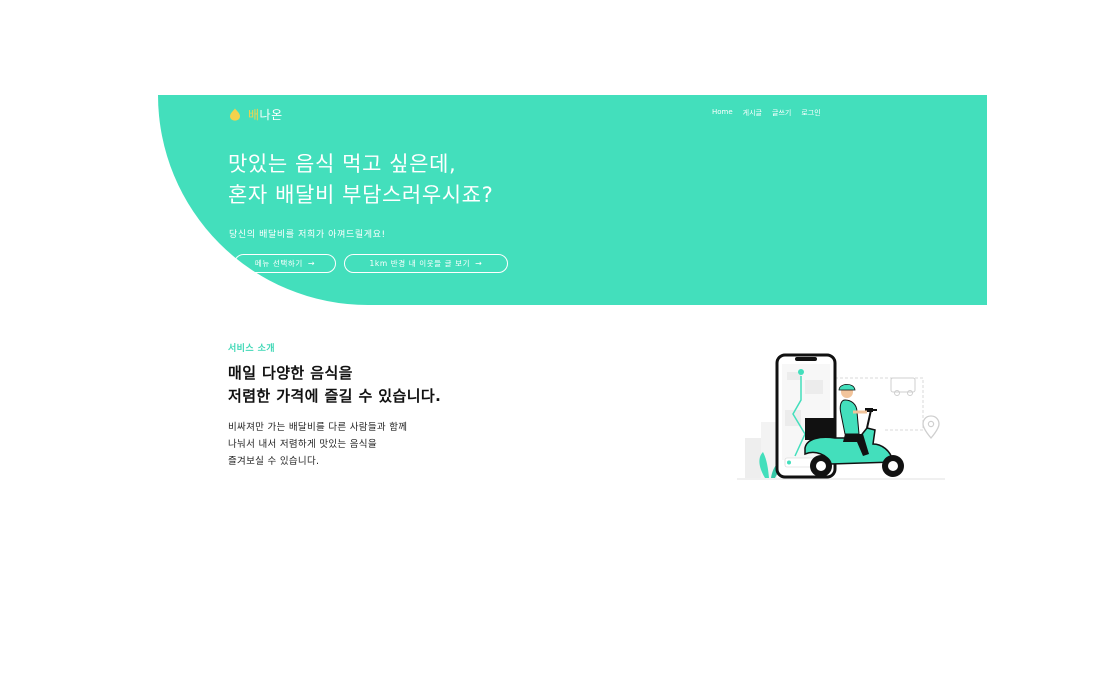  I want to click on service-desc-line1: 비싸져만 가는 배달비를 다른 사람들과 함께, so click(318, 427).